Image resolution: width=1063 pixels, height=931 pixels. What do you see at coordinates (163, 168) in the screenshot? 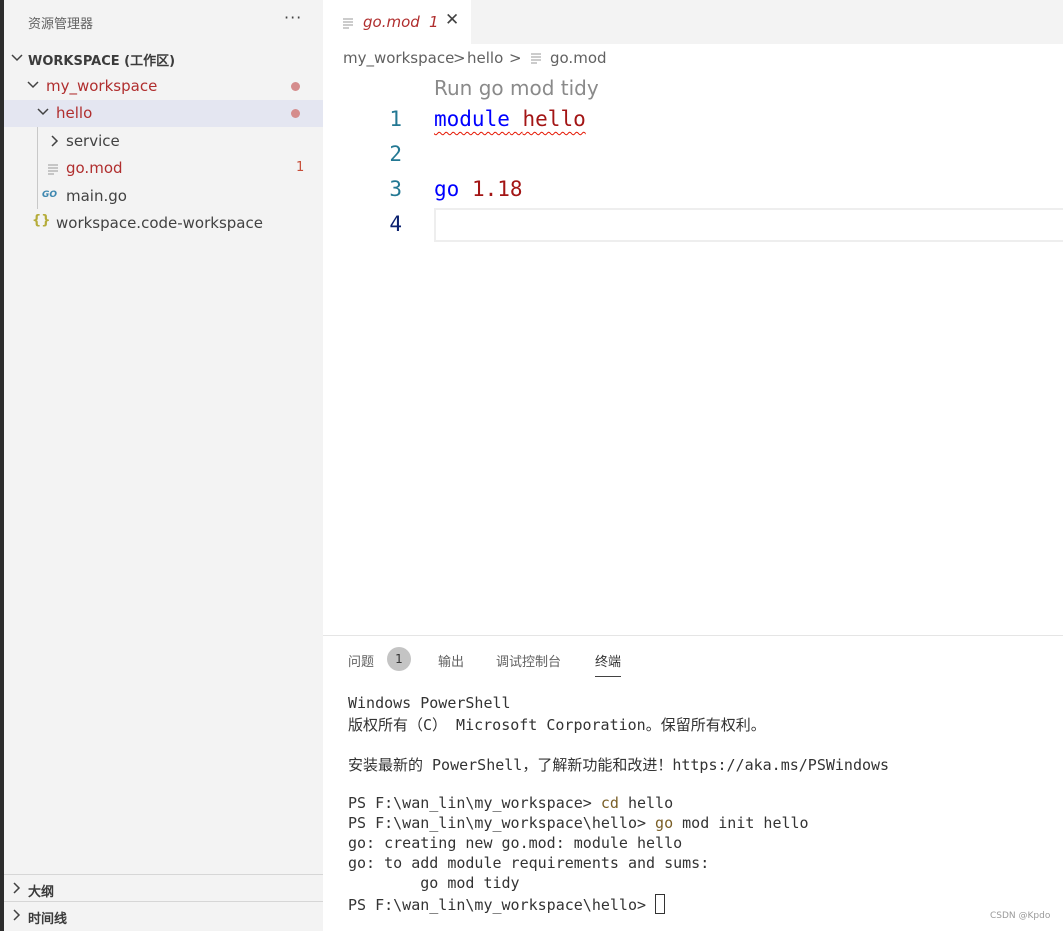
I see `tree-item-go-mod: go.mod 1` at bounding box center [163, 168].